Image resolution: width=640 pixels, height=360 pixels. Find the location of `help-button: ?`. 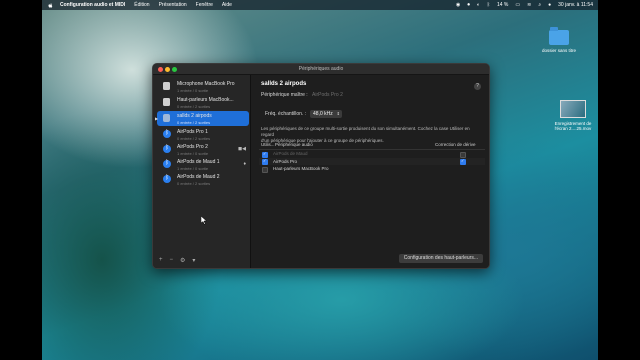

help-button: ? is located at coordinates (477, 86).